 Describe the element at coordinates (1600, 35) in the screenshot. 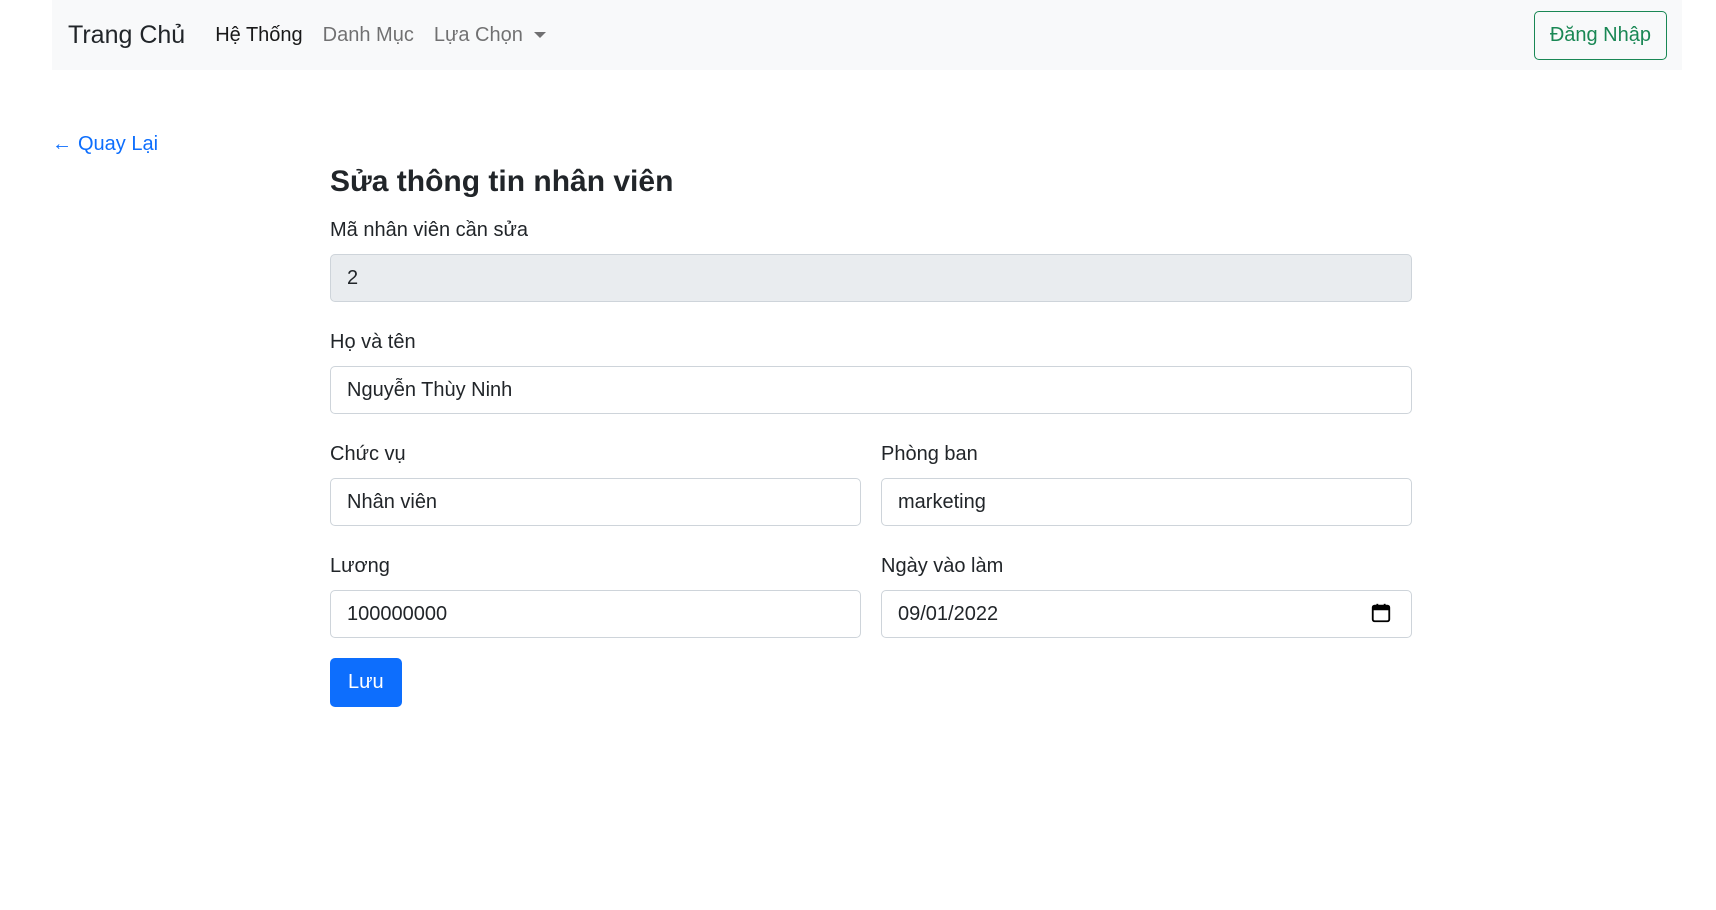

I see `login-button: Đăng Nhập` at that location.